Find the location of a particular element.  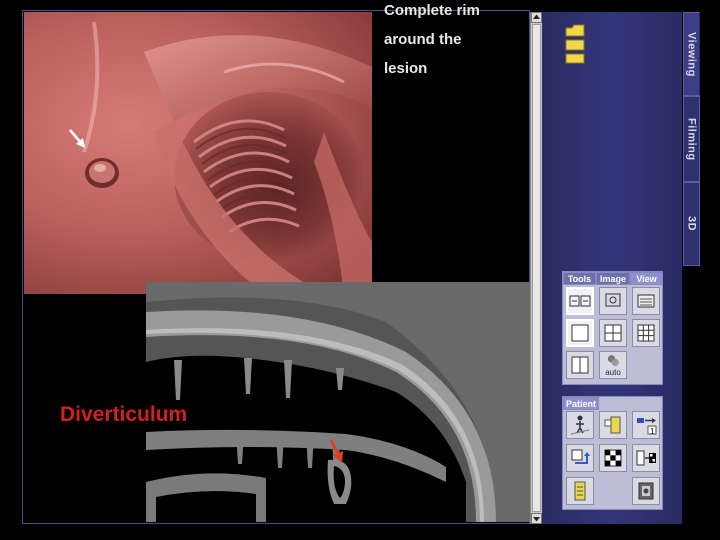

auto-layout-icon is located at coordinates (613, 361).